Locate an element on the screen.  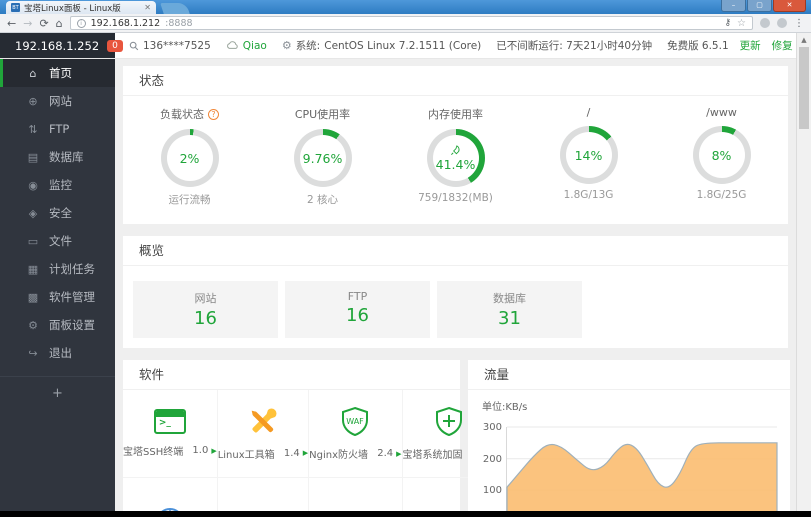
sidebar-item-app-store: ▩ 软件管理 is located at coordinates (57, 297).